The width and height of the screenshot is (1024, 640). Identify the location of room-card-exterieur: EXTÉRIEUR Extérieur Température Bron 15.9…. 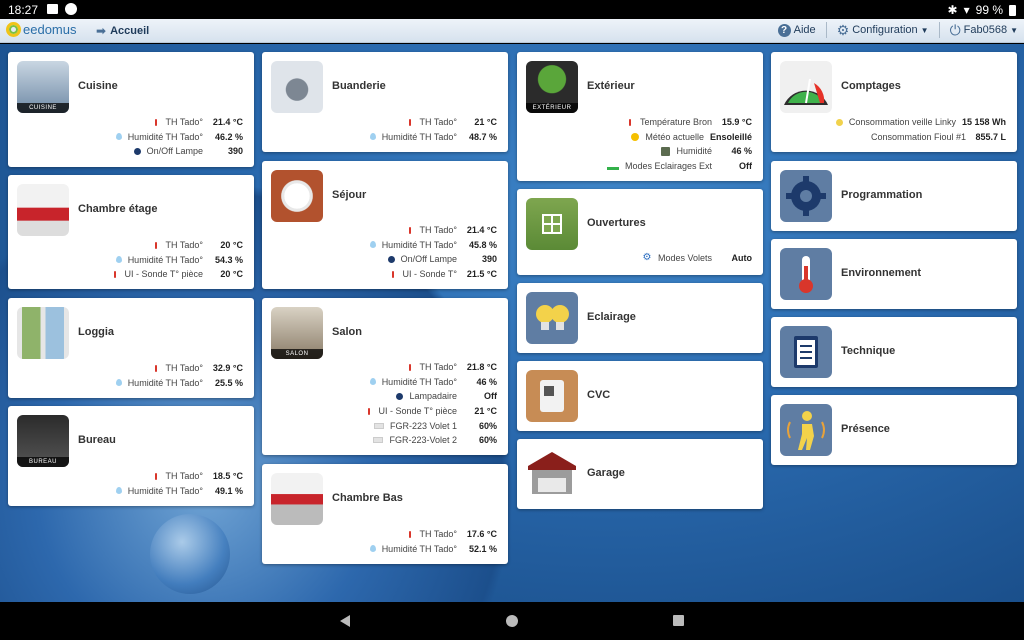
(640, 116).